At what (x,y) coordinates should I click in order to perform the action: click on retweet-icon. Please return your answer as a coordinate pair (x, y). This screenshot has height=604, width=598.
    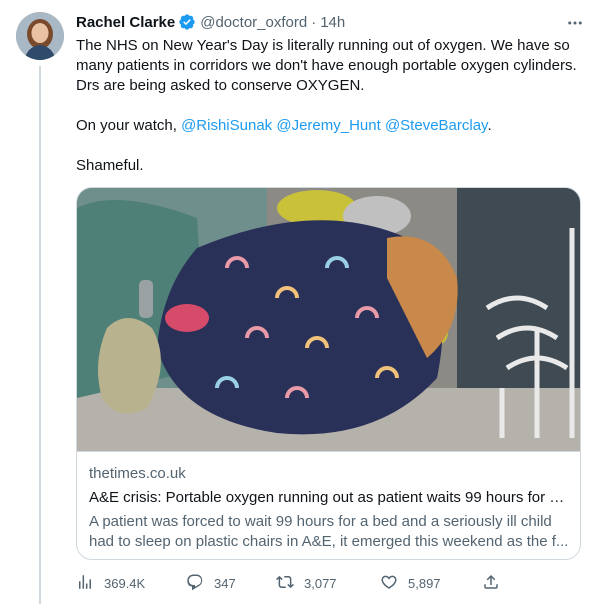
    Looking at the image, I should click on (285, 583).